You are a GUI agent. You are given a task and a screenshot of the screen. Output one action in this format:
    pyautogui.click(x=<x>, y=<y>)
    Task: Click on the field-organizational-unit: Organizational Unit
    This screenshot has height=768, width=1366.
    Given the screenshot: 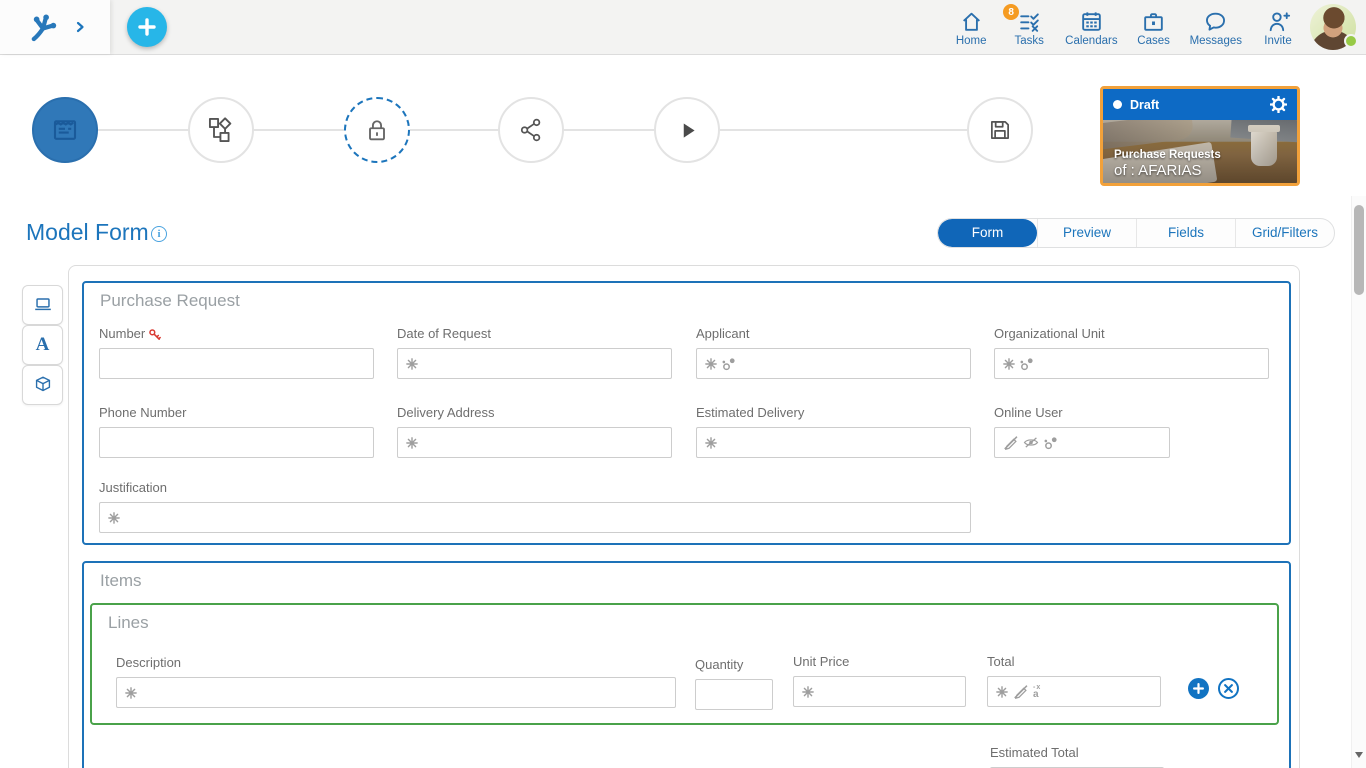 What is the action you would take?
    pyautogui.click(x=1131, y=352)
    